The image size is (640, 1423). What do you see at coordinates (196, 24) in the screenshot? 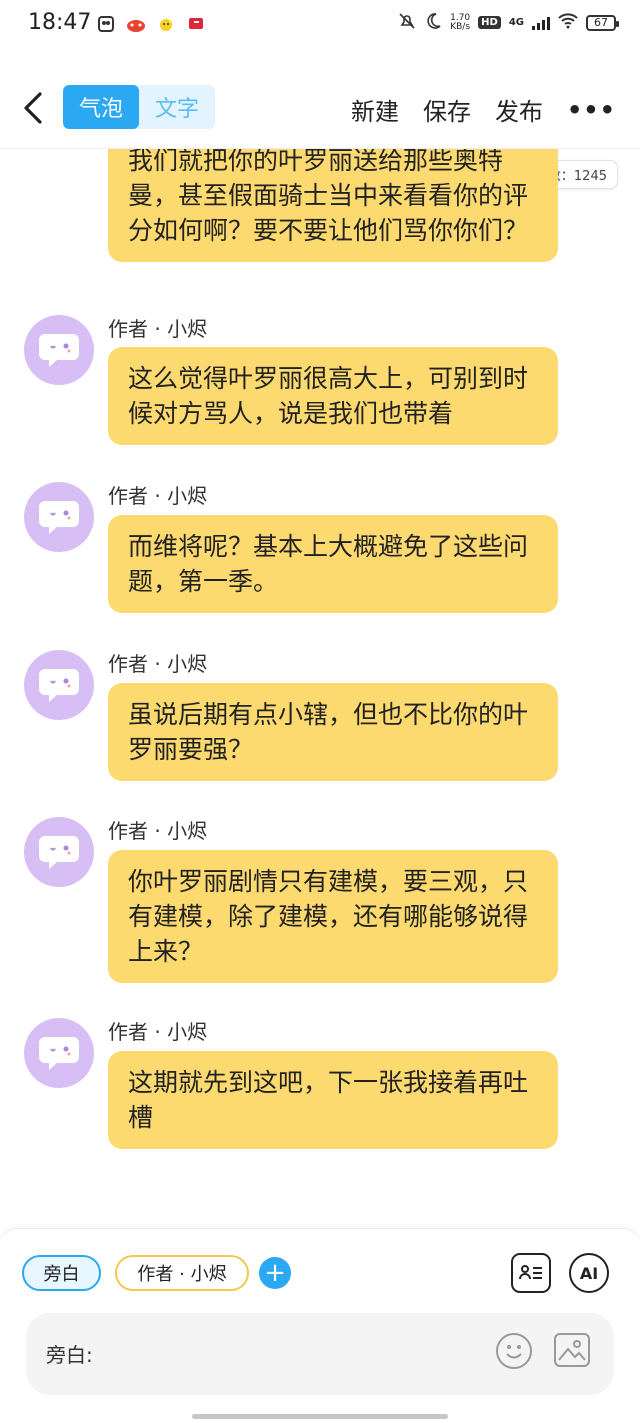
I see `flag-notification-icon` at bounding box center [196, 24].